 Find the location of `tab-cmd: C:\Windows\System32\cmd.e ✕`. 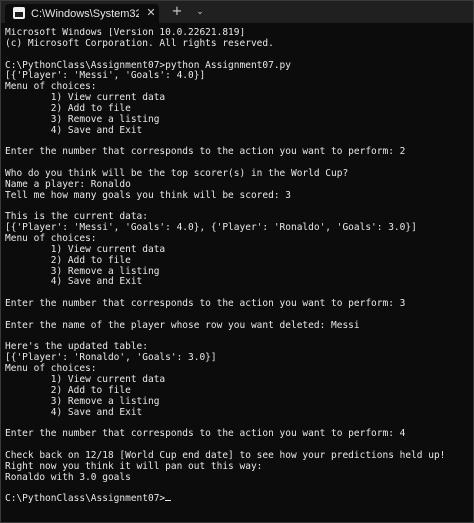

tab-cmd: C:\Windows\System32\cmd.e ✕ is located at coordinates (82, 13).